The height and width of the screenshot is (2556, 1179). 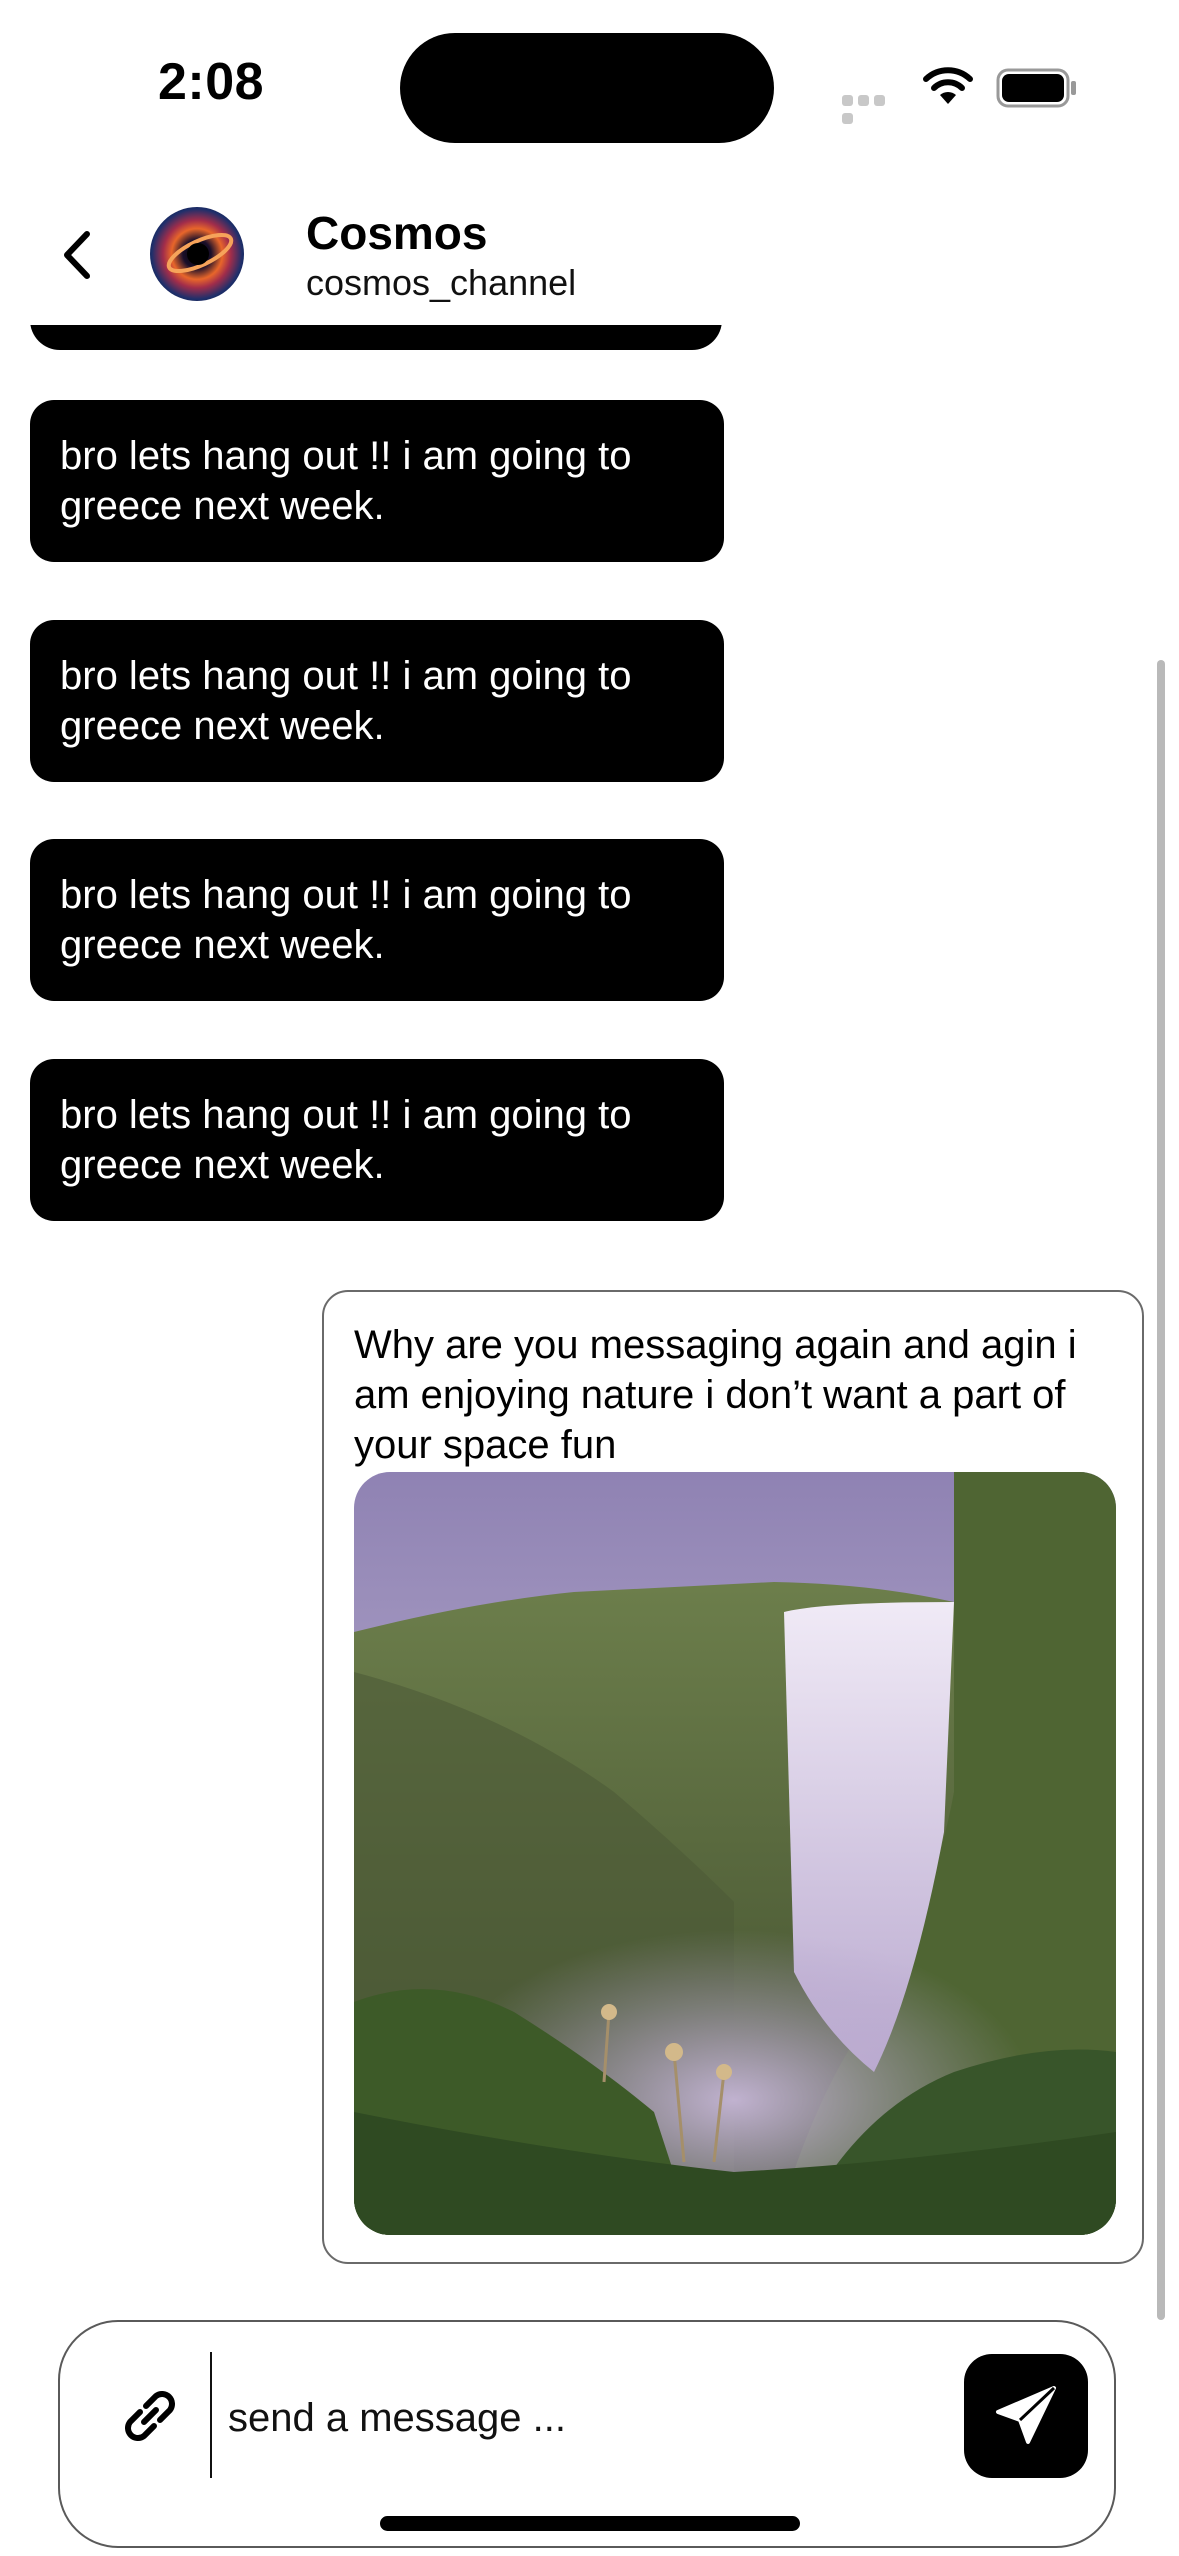 I want to click on composer-divider, so click(x=211, y=2415).